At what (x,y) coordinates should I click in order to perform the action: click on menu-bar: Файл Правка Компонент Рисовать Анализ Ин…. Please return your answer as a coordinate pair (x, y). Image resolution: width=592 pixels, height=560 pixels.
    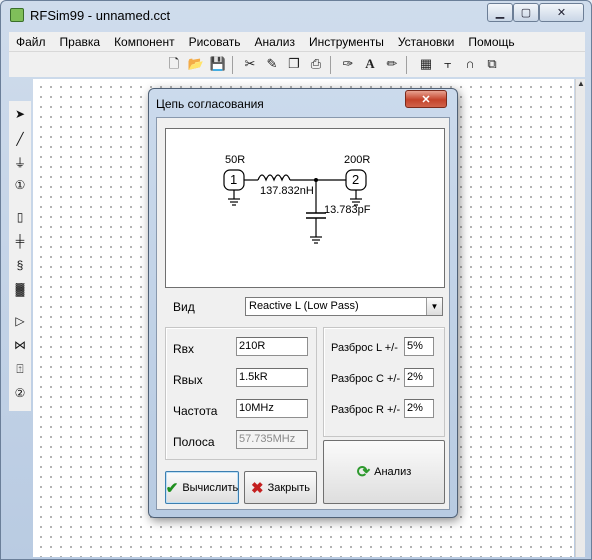
    Looking at the image, I should click on (297, 41).